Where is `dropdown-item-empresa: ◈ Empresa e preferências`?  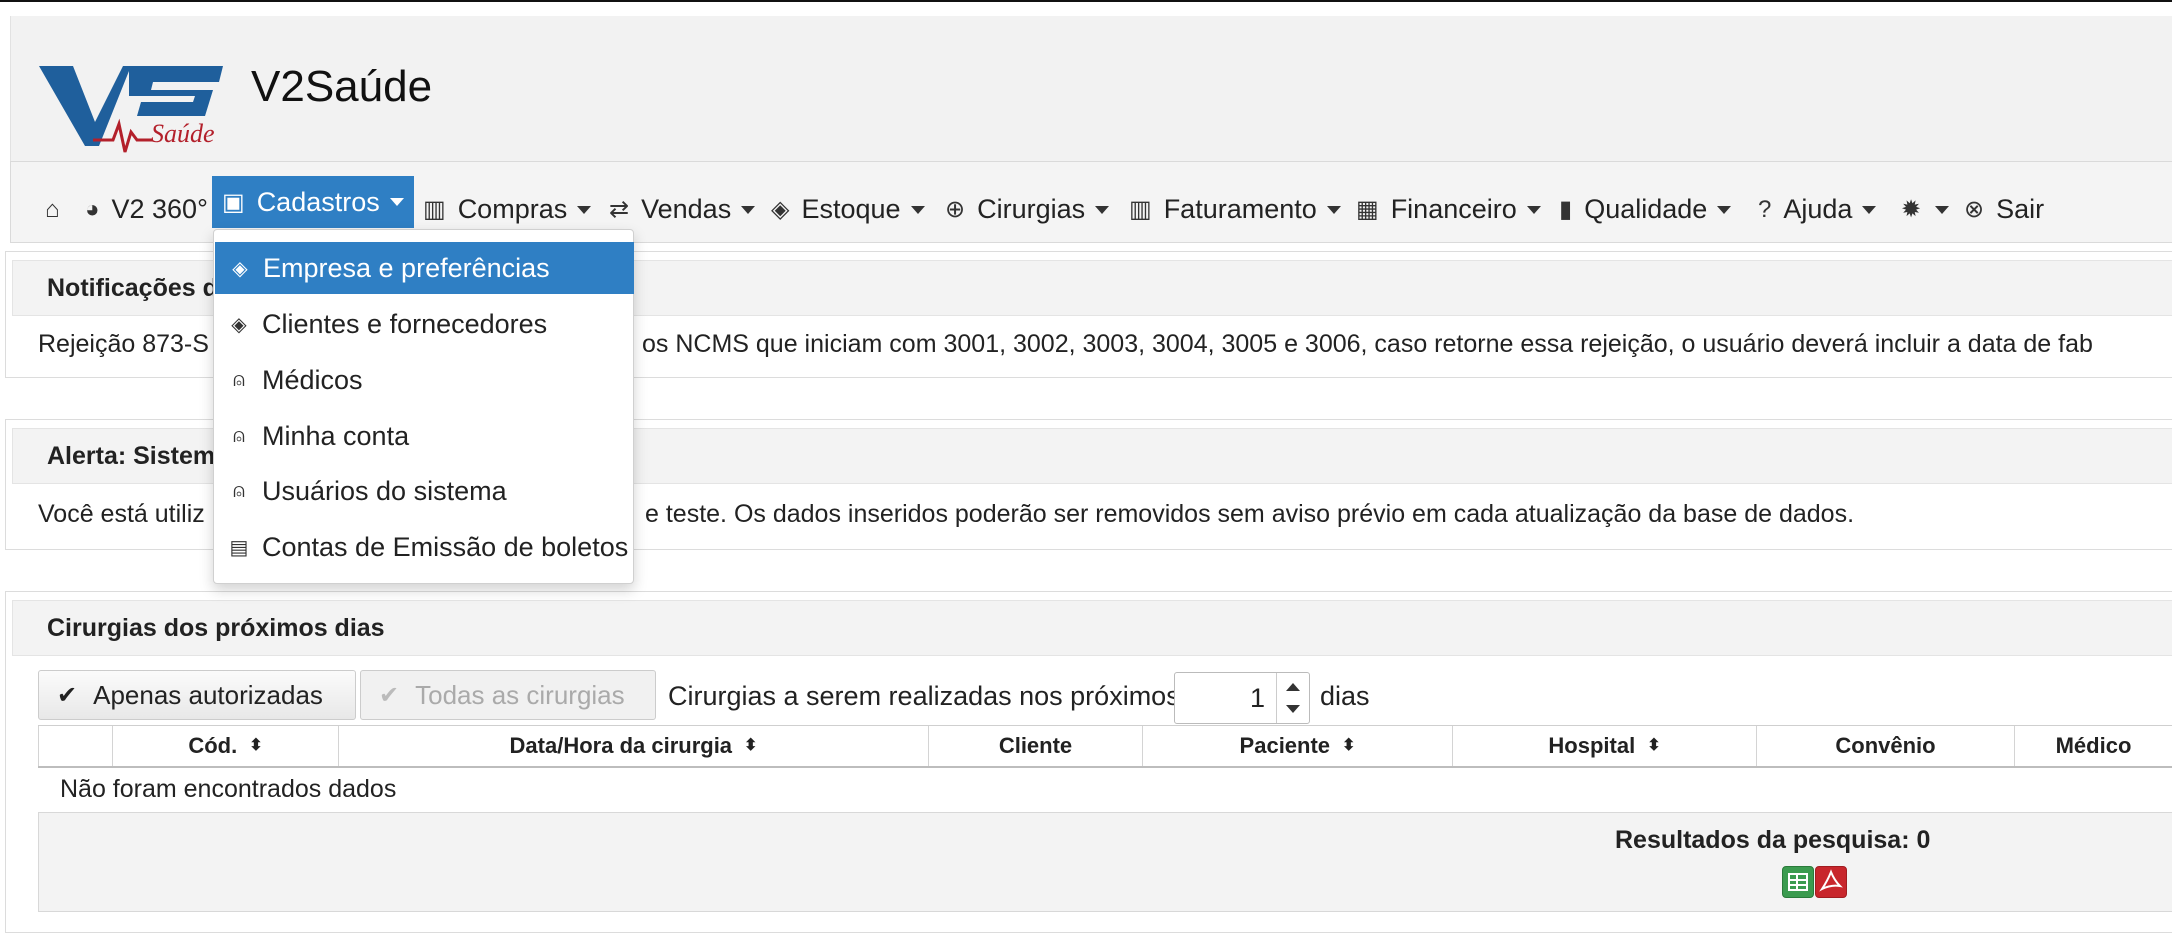
dropdown-item-empresa: ◈ Empresa e preferências is located at coordinates (424, 268).